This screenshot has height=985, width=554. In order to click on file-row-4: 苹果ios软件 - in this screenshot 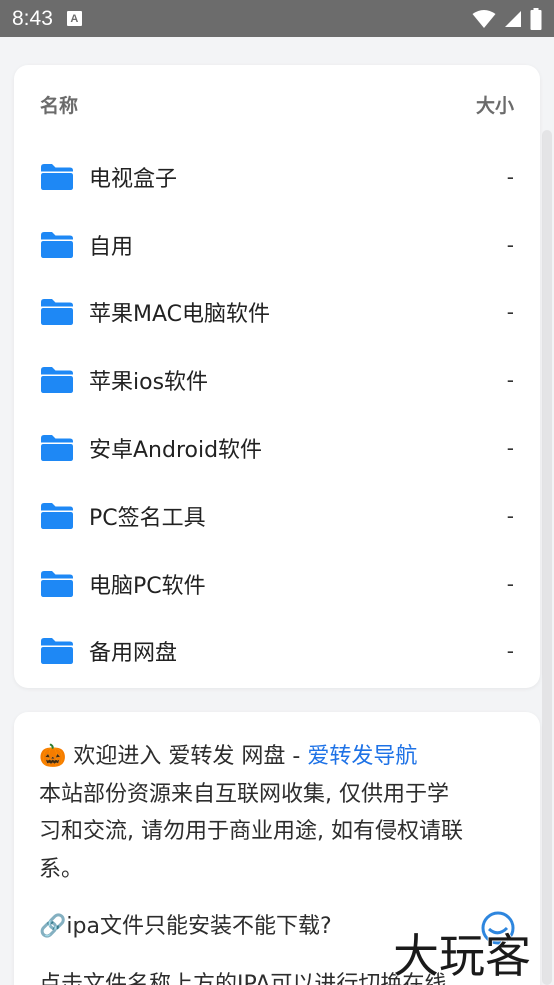, I will do `click(277, 380)`.